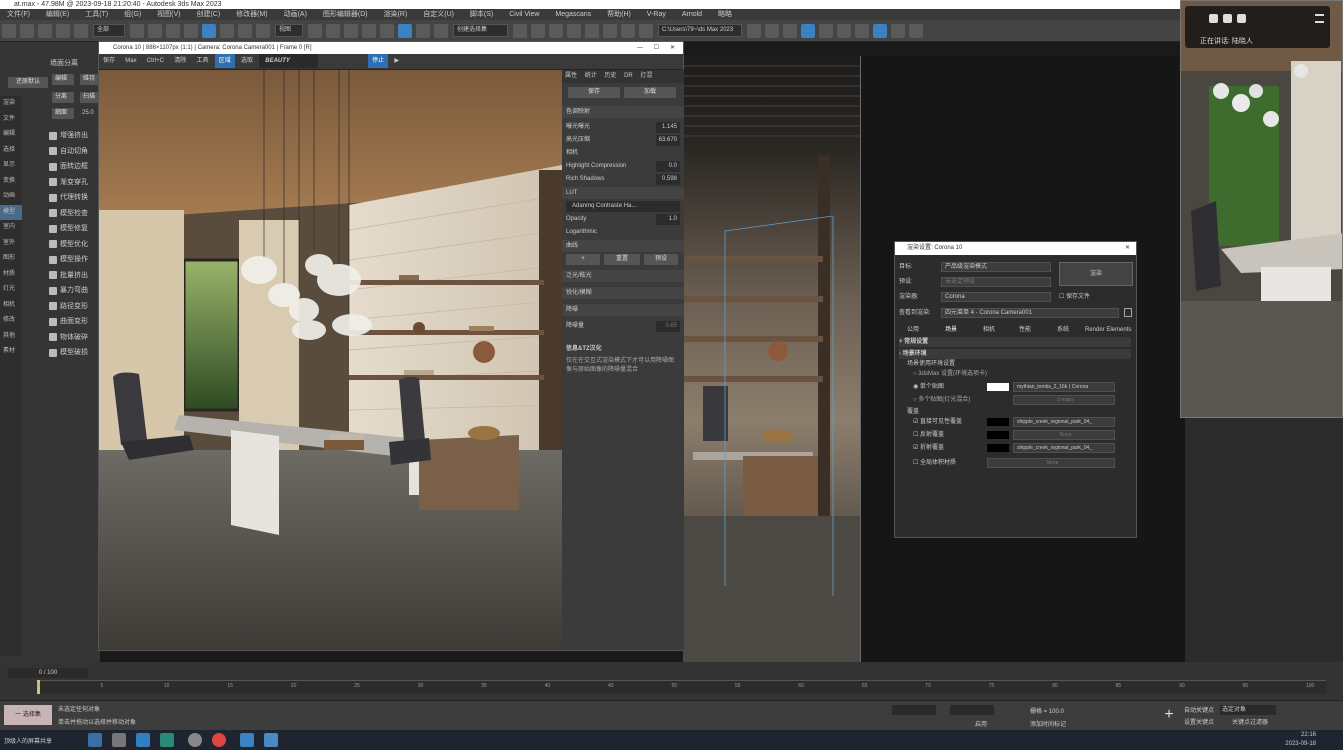  I want to click on selection-set-button: 一 选择集, so click(28, 715).